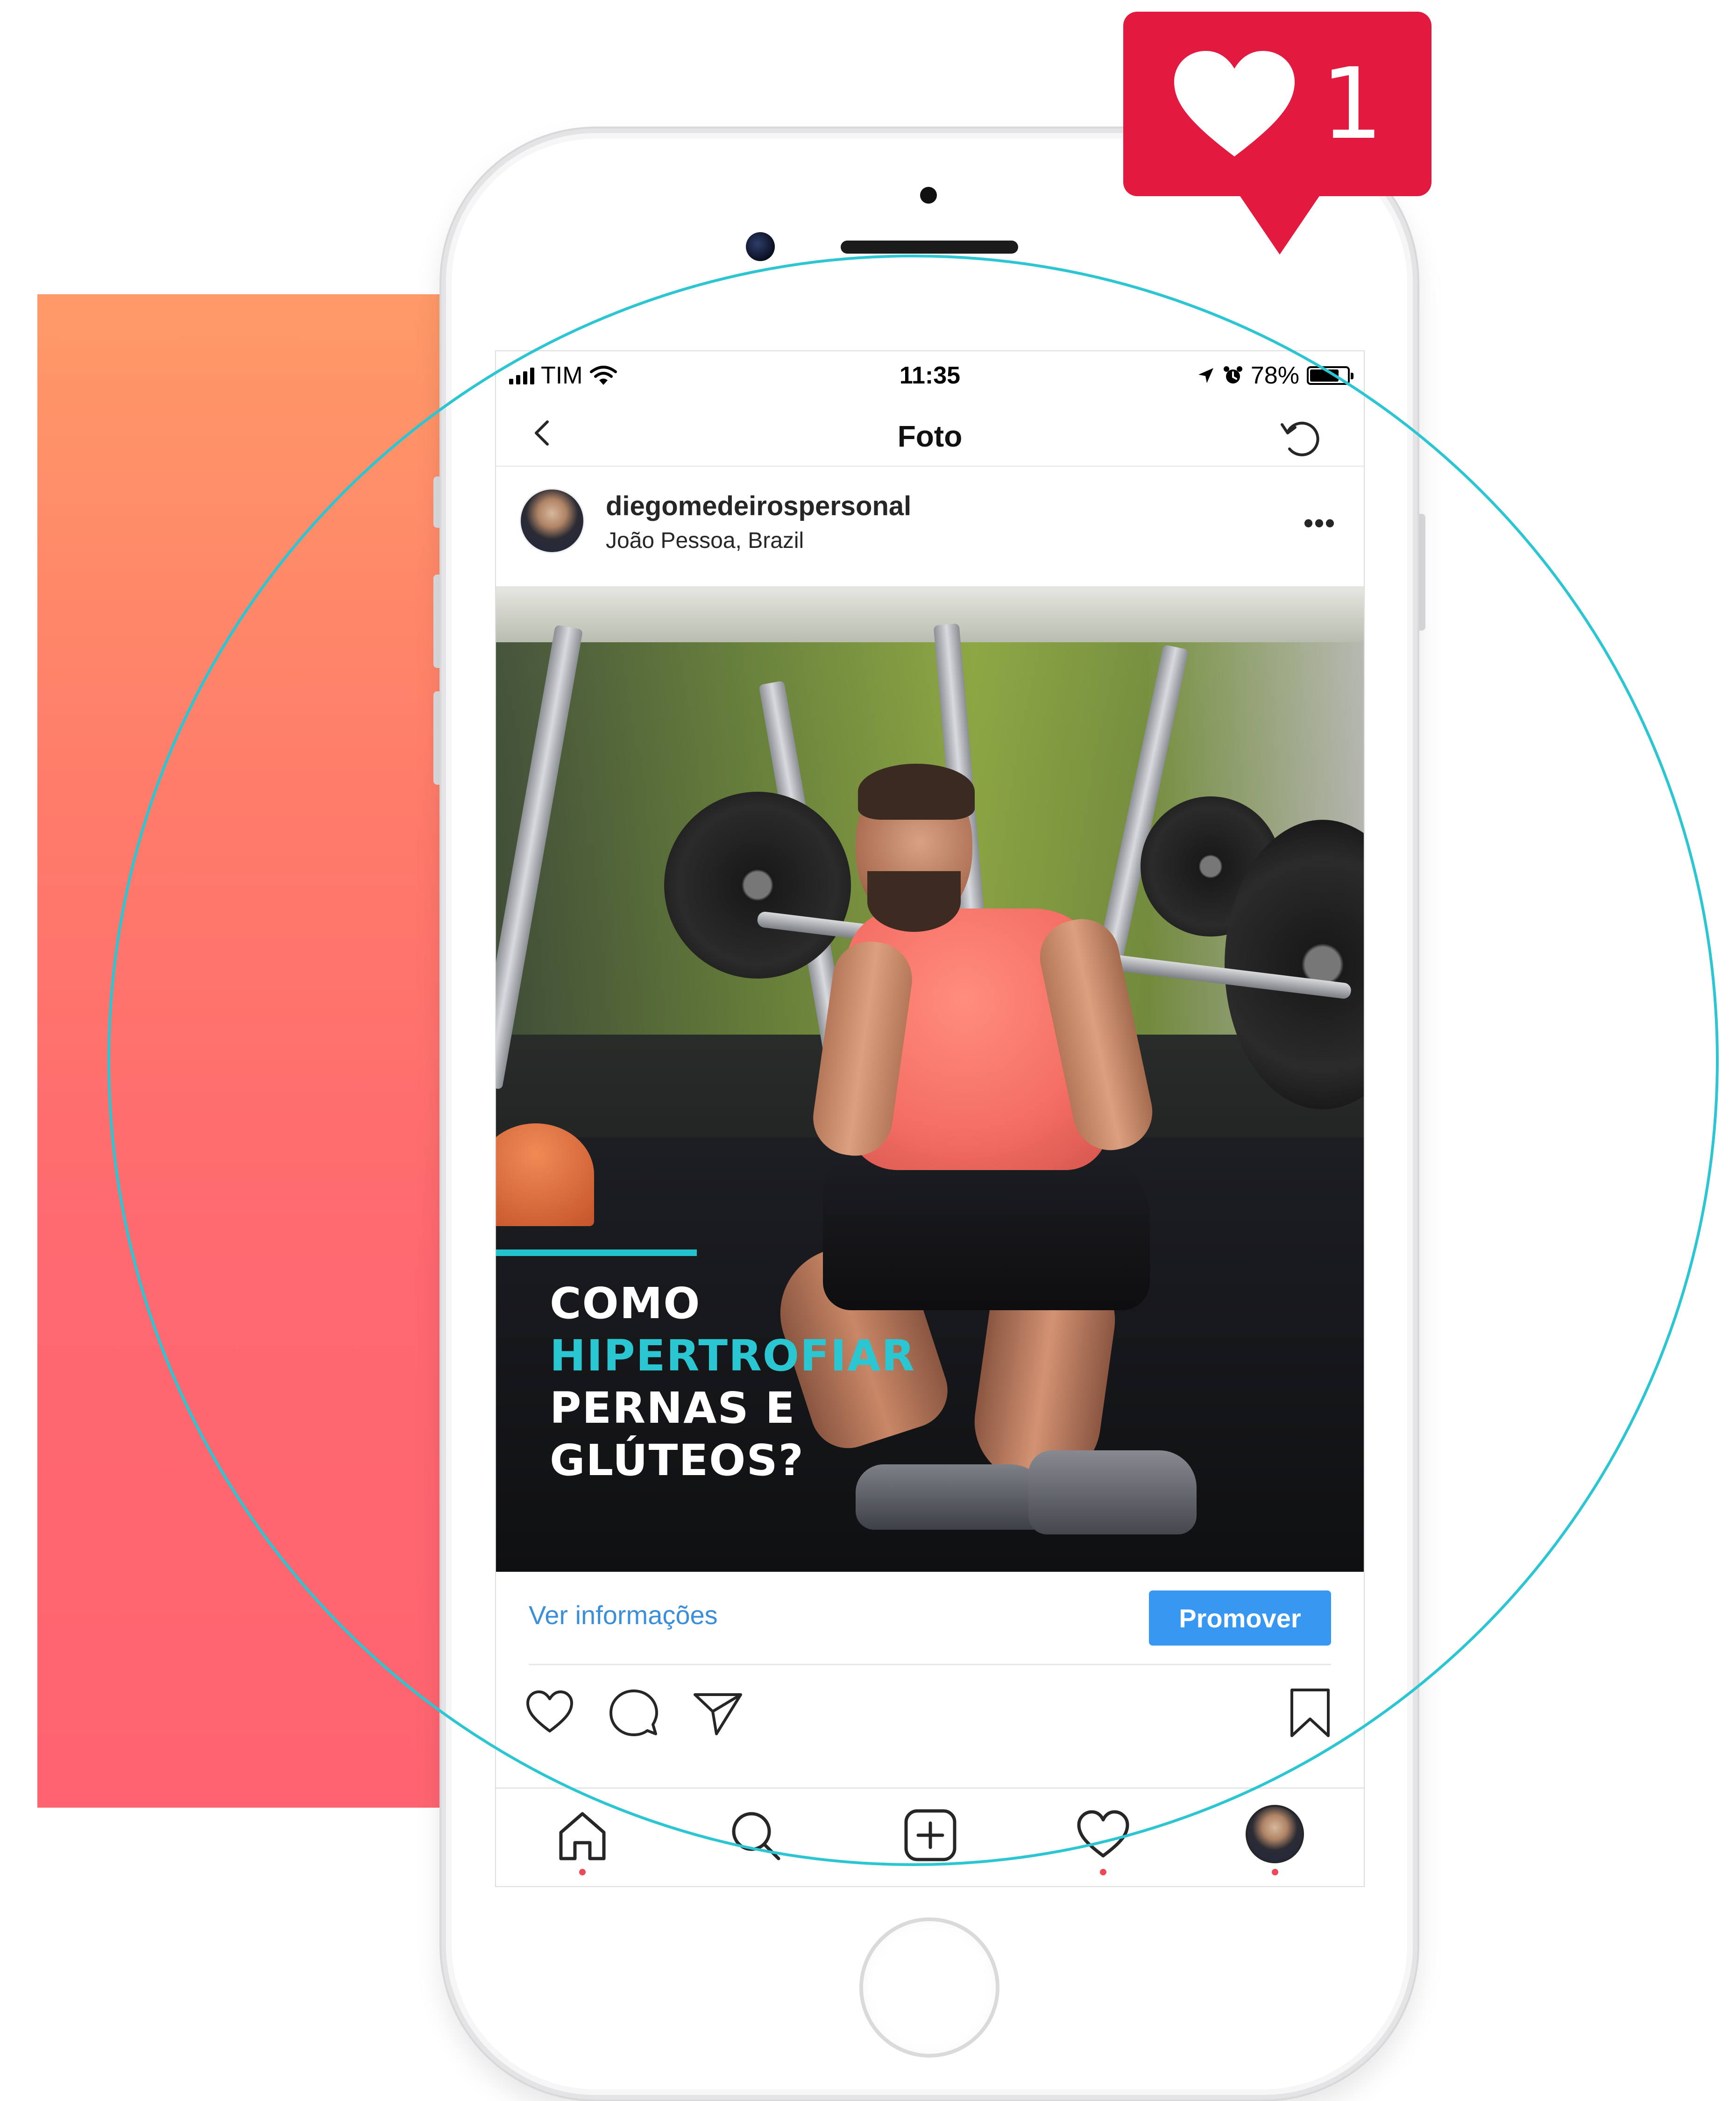 This screenshot has width=1736, height=2101. I want to click on page-title: Foto, so click(930, 436).